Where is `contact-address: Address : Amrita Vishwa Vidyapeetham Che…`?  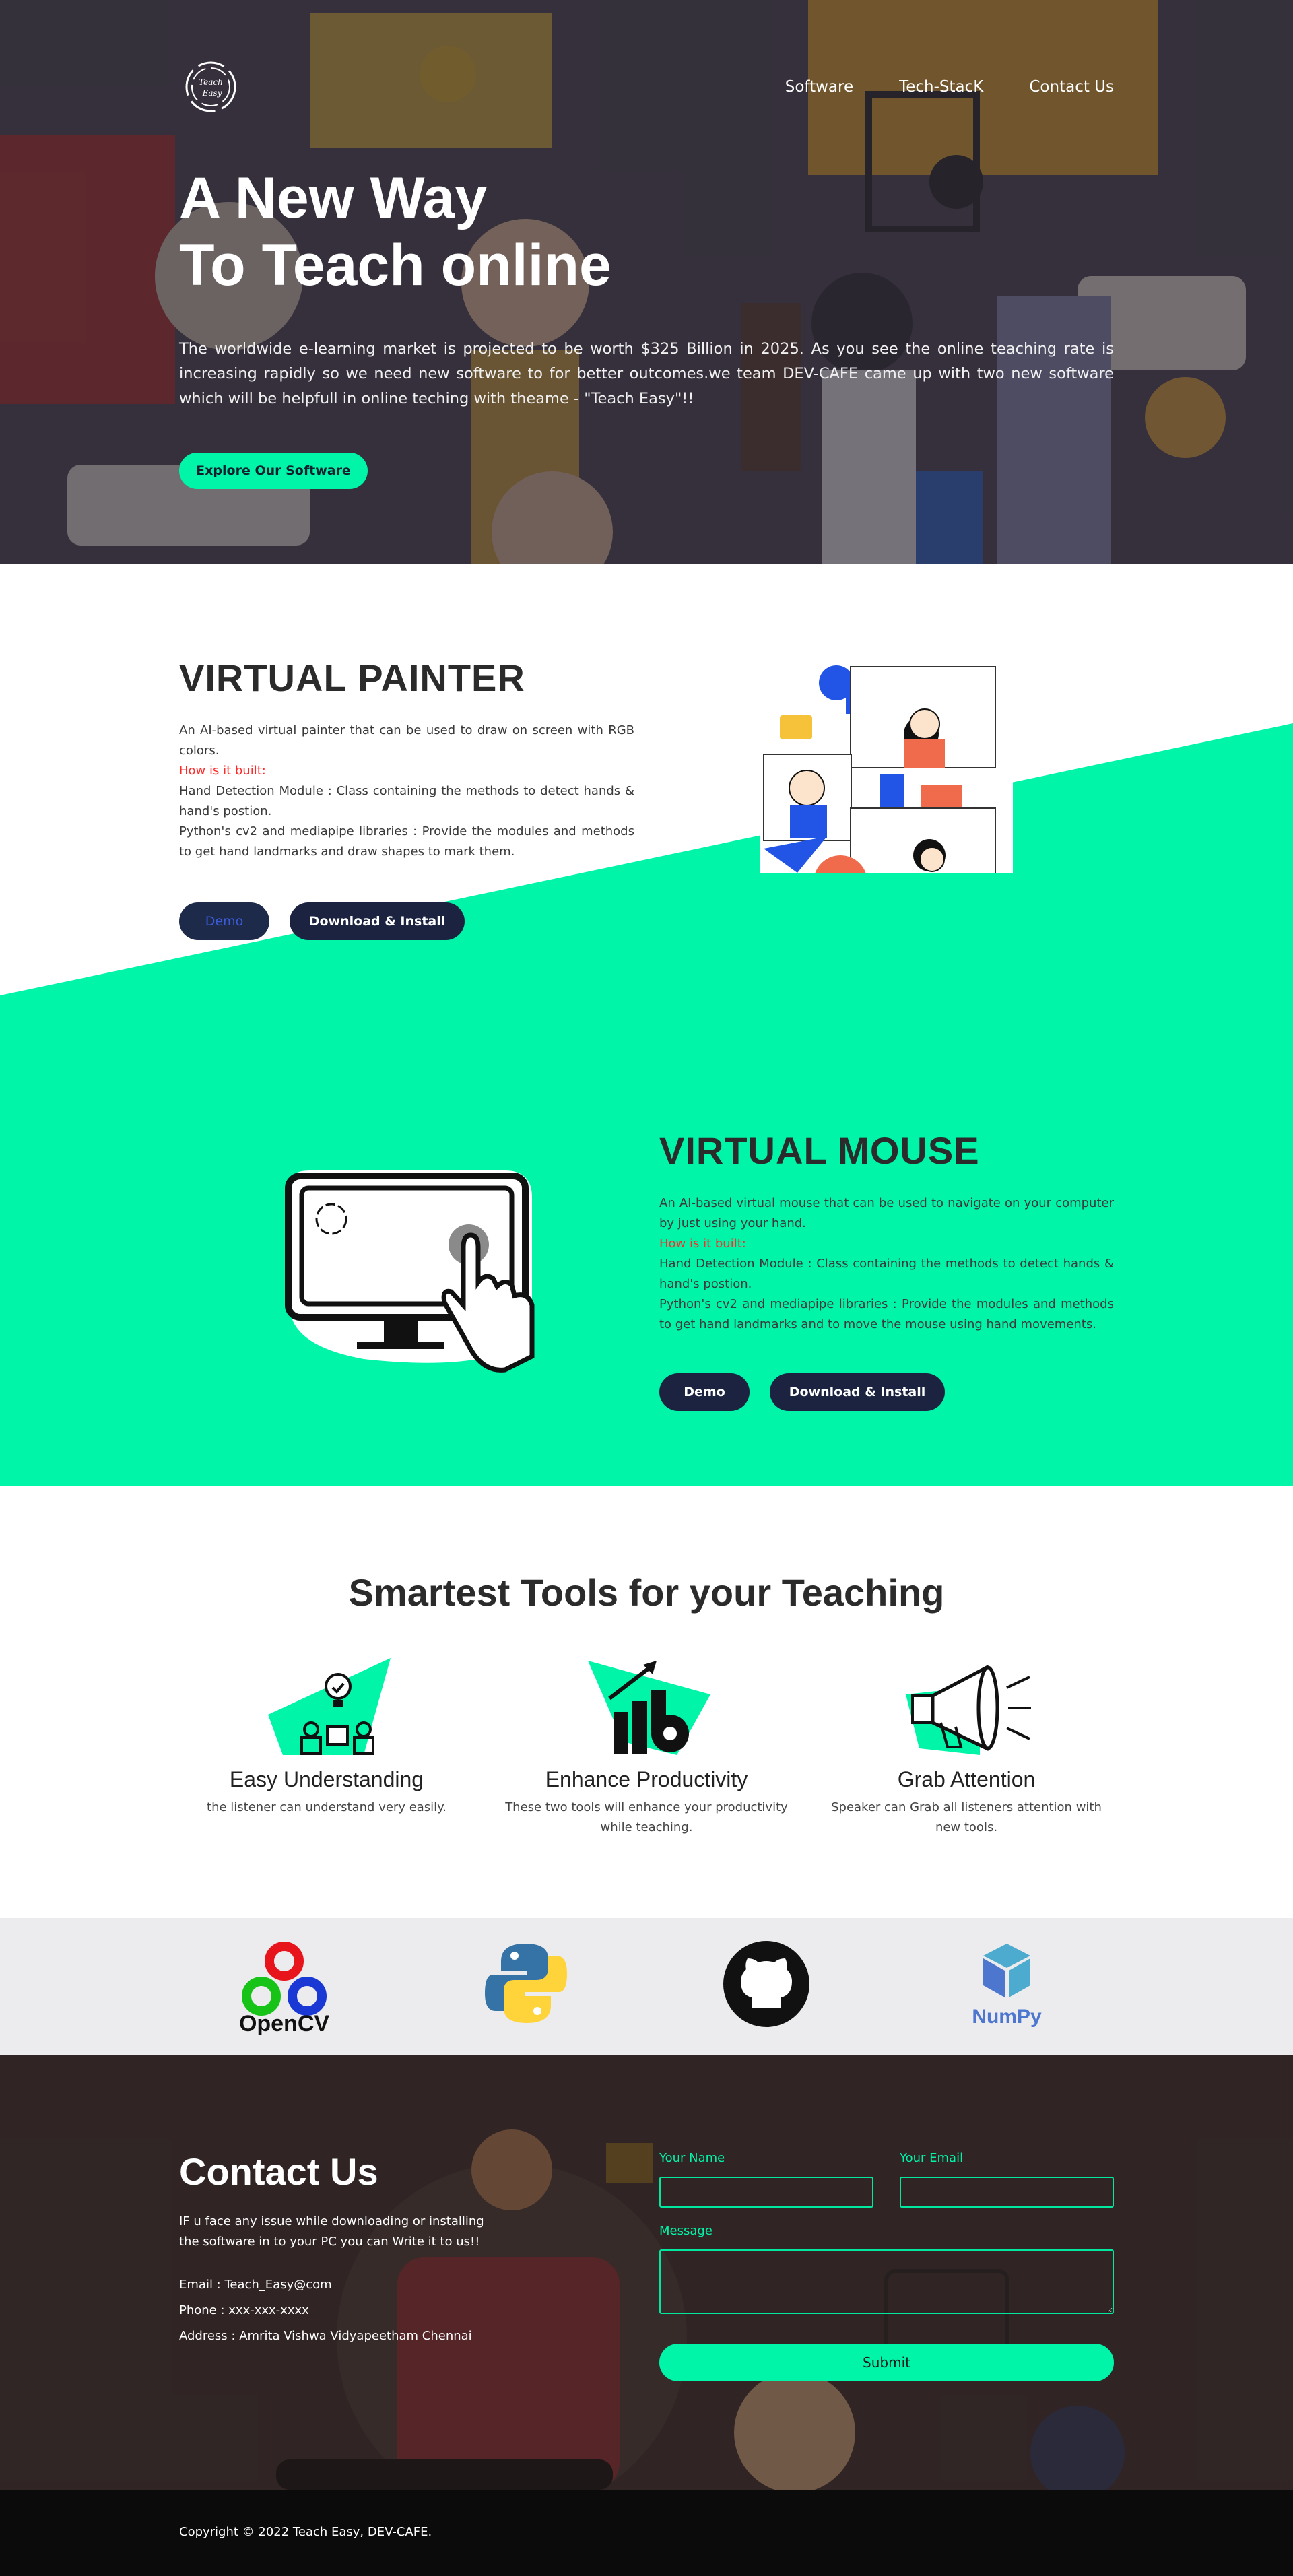
contact-address: Address : Amrita Vishwa Vidyapeetham Che… is located at coordinates (325, 2336).